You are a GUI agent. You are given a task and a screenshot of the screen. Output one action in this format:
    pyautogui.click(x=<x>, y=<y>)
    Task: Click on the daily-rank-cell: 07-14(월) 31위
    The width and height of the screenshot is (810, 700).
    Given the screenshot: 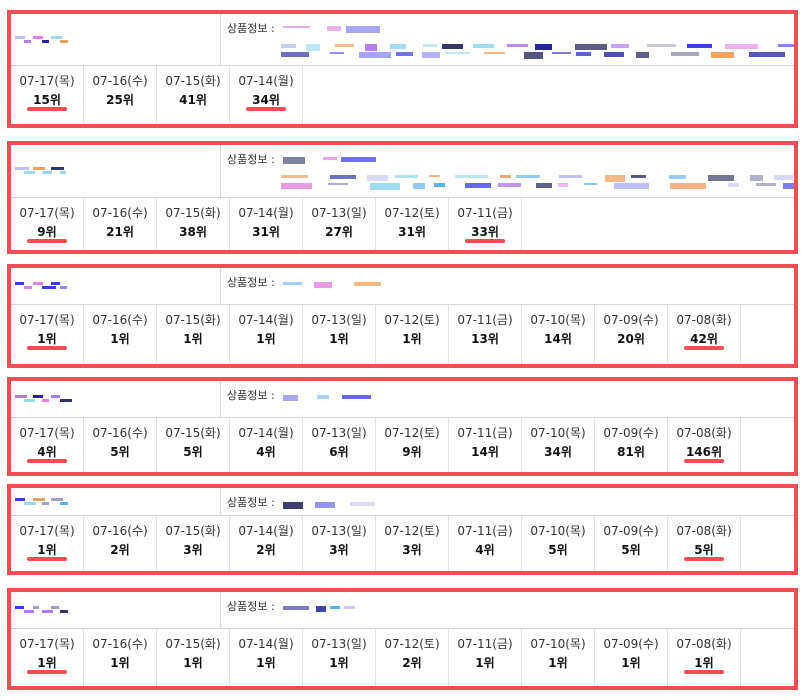 What is the action you would take?
    pyautogui.click(x=266, y=224)
    